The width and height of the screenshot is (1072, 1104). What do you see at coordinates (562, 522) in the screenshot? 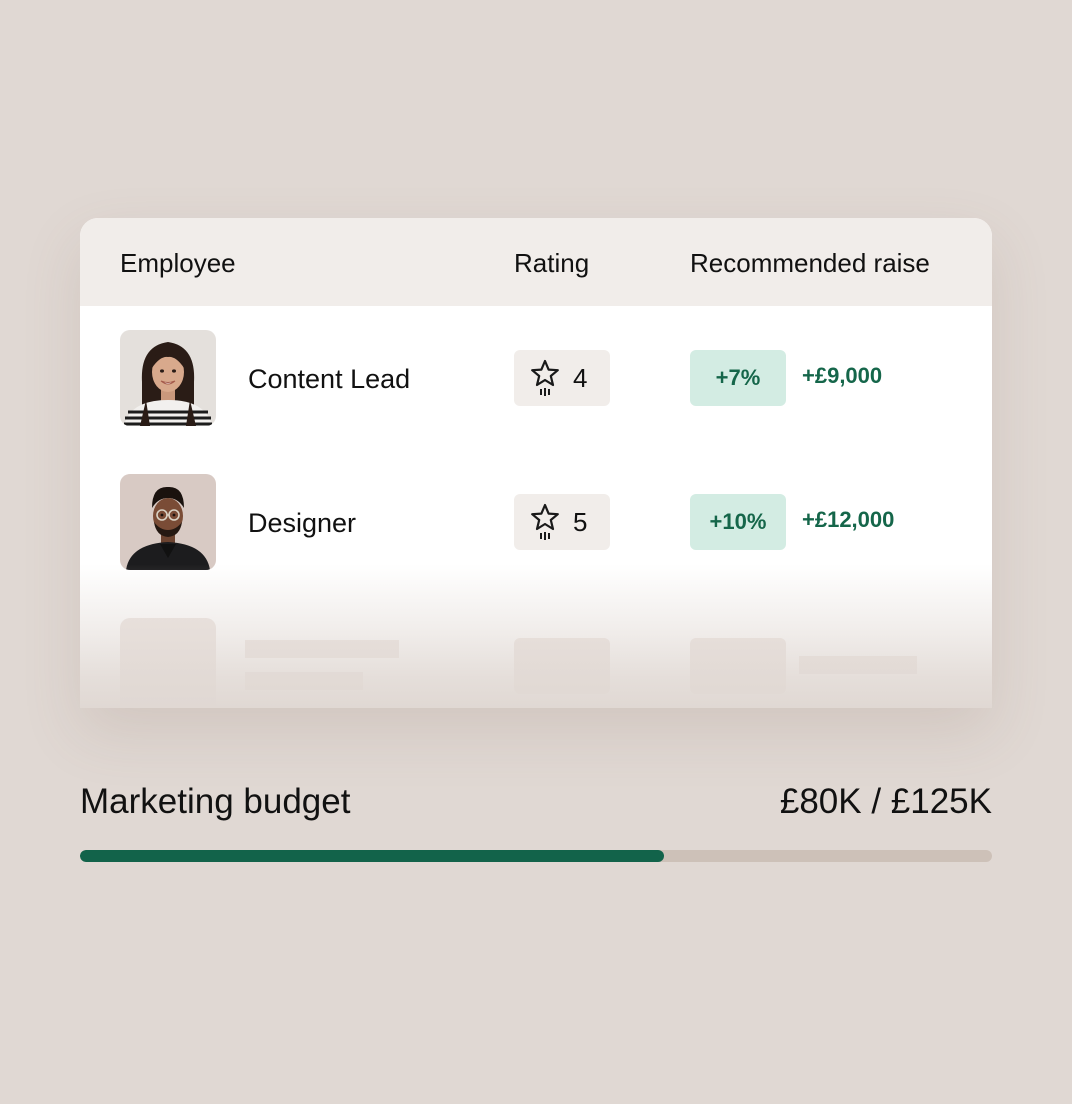
I see `rating-chip: 5` at bounding box center [562, 522].